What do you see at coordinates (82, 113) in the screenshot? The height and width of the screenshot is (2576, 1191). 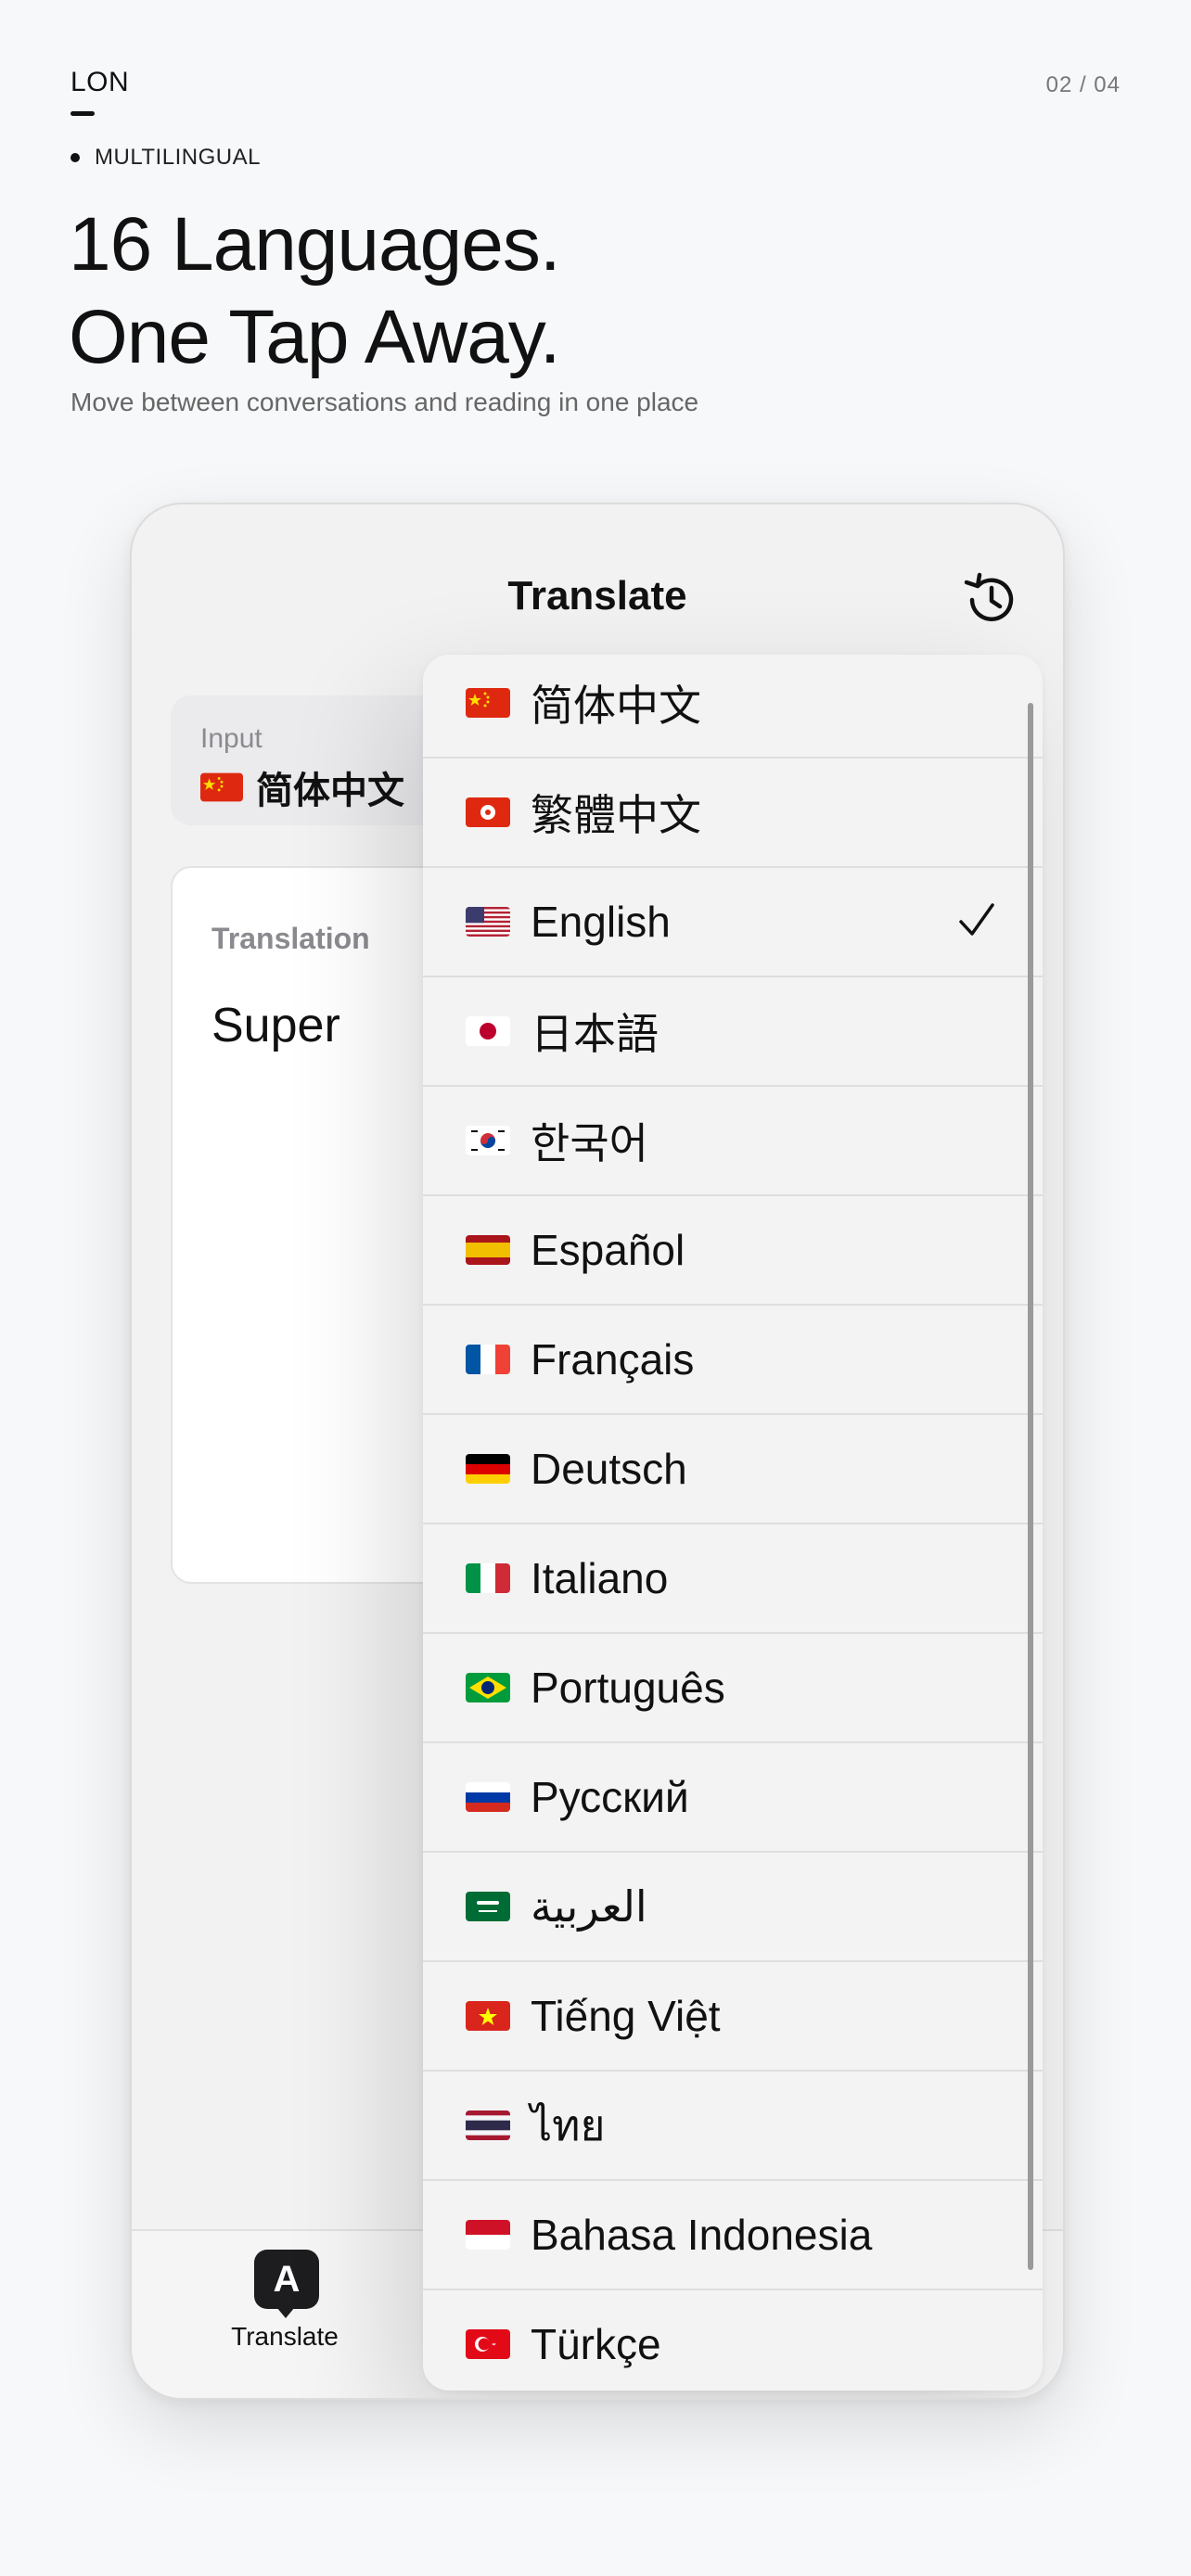 I see `brand-underline` at bounding box center [82, 113].